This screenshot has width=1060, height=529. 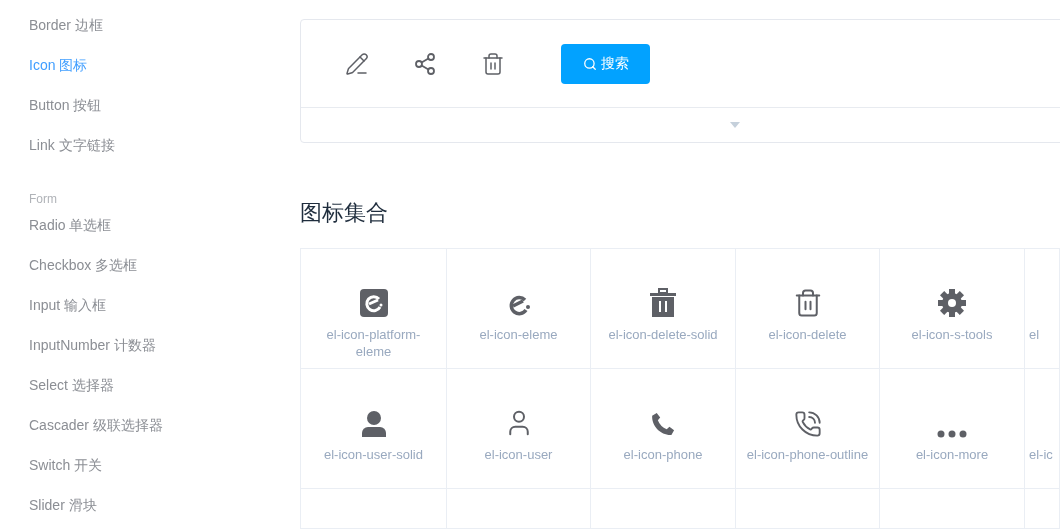 What do you see at coordinates (1040, 454) in the screenshot?
I see `icon-name: el-ic` at bounding box center [1040, 454].